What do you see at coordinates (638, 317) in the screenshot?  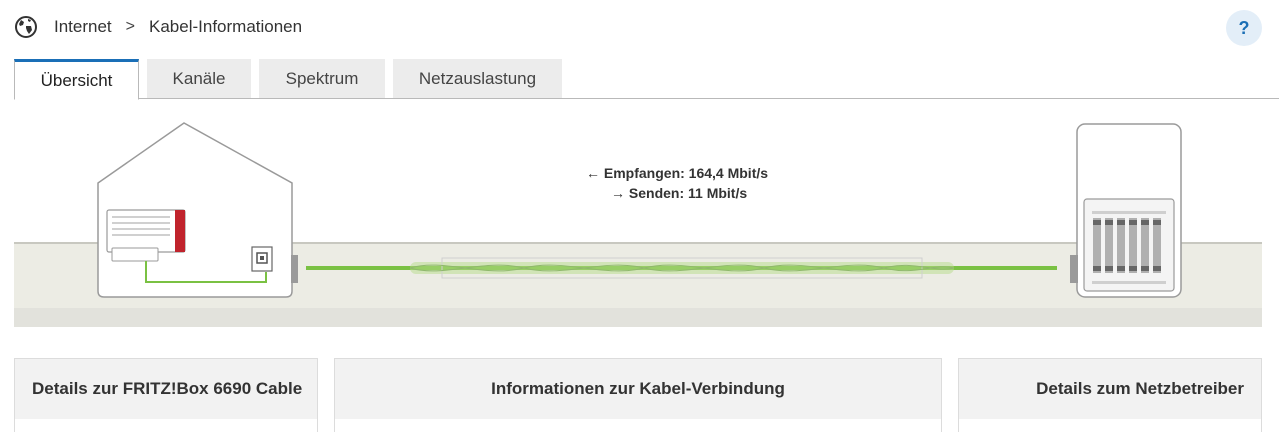 I see `ground-shadow` at bounding box center [638, 317].